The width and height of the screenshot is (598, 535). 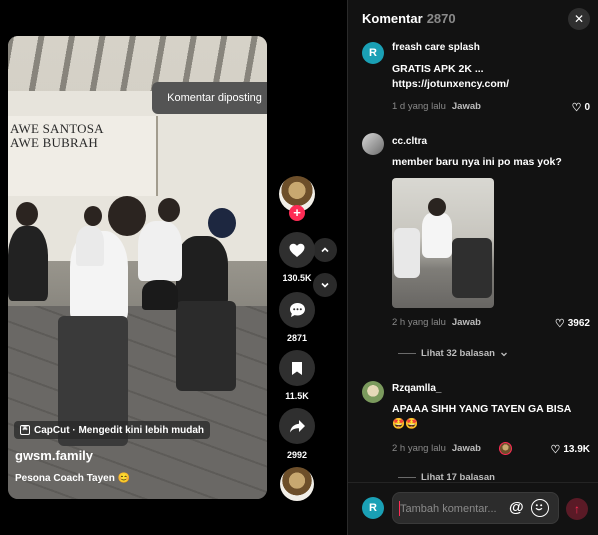 I want to click on capcut-icon: ⌘, so click(x=25, y=430).